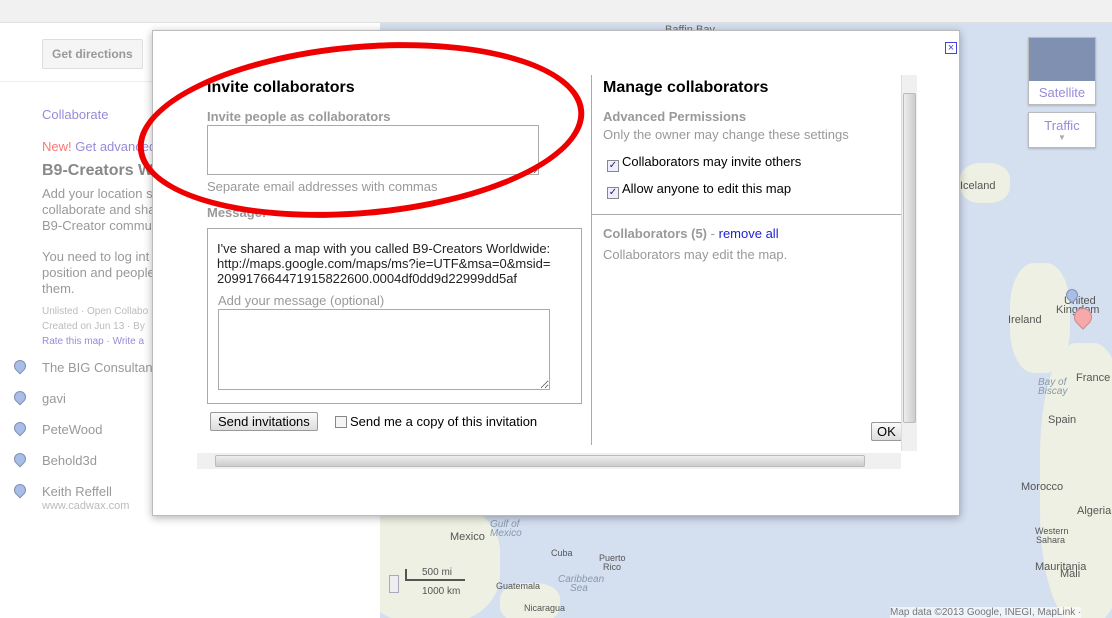 The image size is (1112, 618). What do you see at coordinates (99, 209) in the screenshot?
I see `map-description: collaborate and sha` at bounding box center [99, 209].